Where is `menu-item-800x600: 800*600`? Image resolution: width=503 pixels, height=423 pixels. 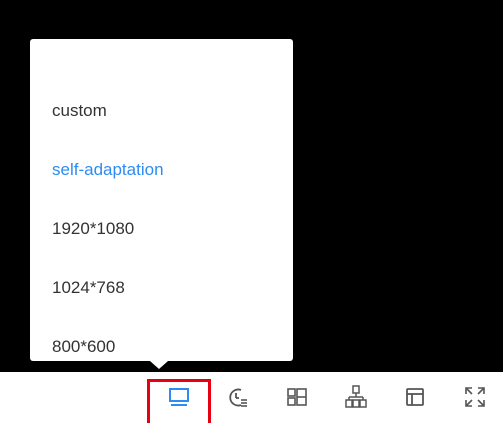
menu-item-800x600: 800*600 is located at coordinates (83, 347).